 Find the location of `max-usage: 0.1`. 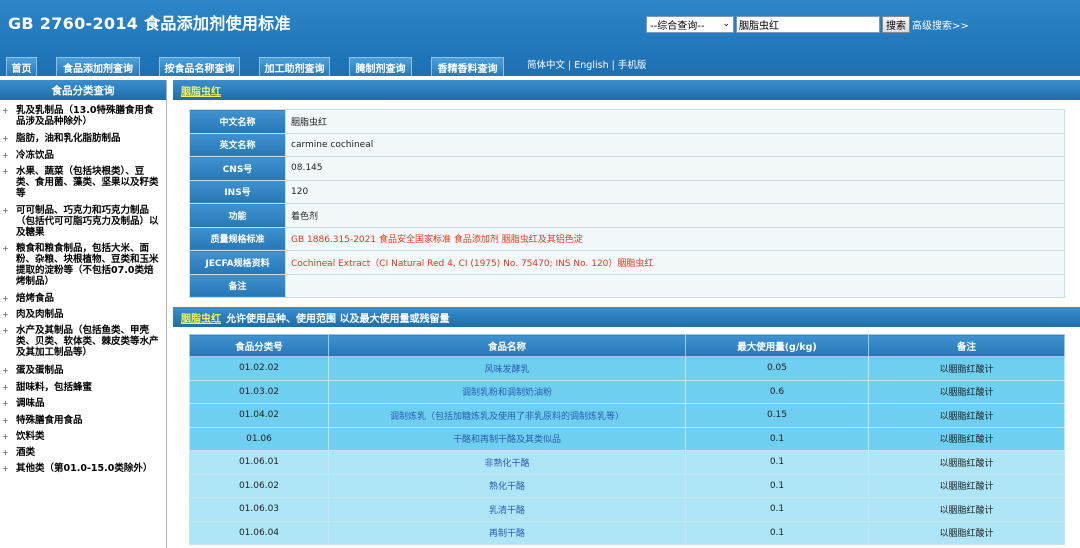

max-usage: 0.1 is located at coordinates (777, 509).